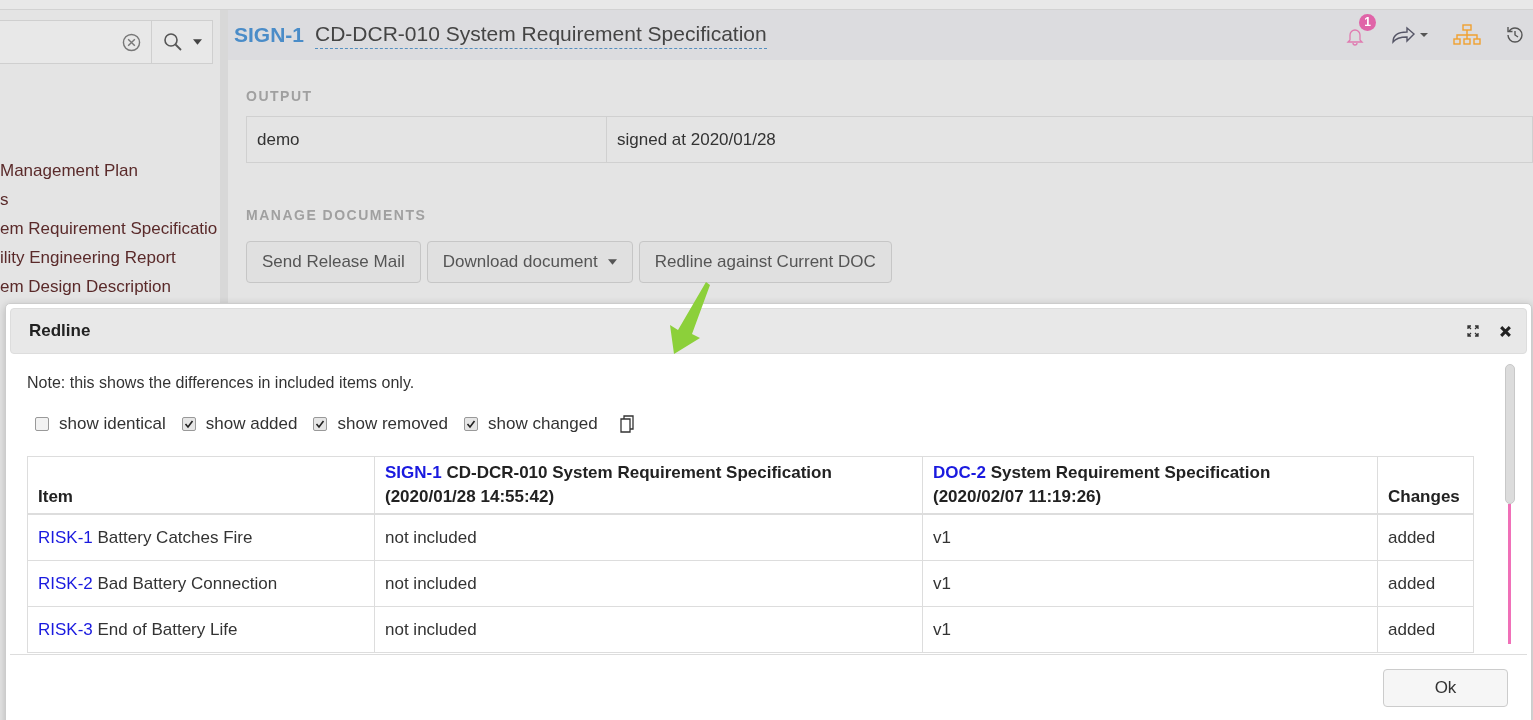 This screenshot has height=720, width=1533. What do you see at coordinates (959, 472) in the screenshot?
I see `document-link: DOC-2` at bounding box center [959, 472].